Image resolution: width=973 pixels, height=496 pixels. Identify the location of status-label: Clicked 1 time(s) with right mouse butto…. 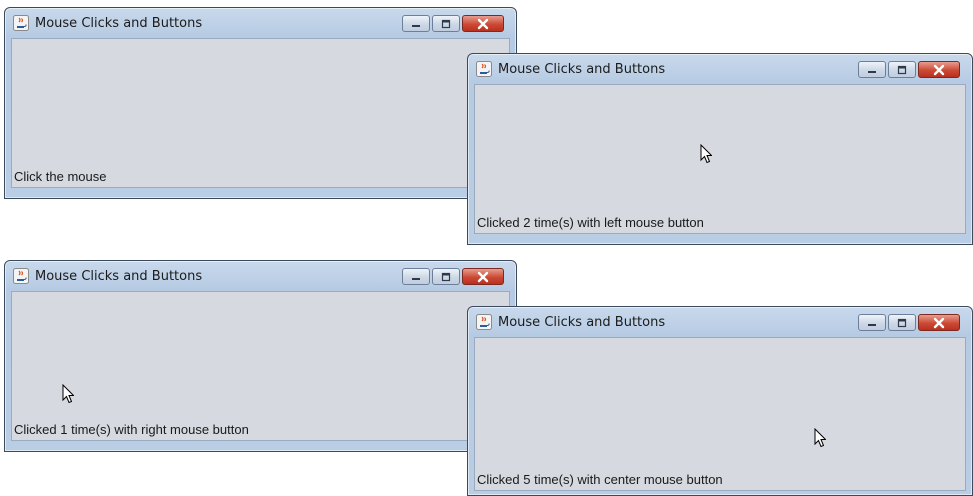
(131, 429).